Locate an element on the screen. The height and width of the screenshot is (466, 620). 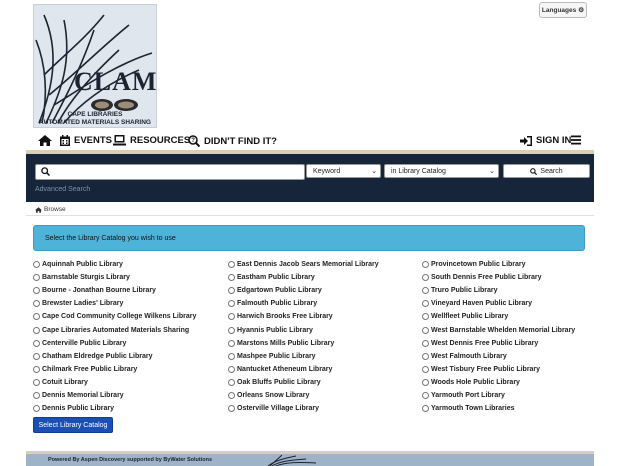
didnt-find-label: DIDN'T FIND IT? is located at coordinates (240, 141).